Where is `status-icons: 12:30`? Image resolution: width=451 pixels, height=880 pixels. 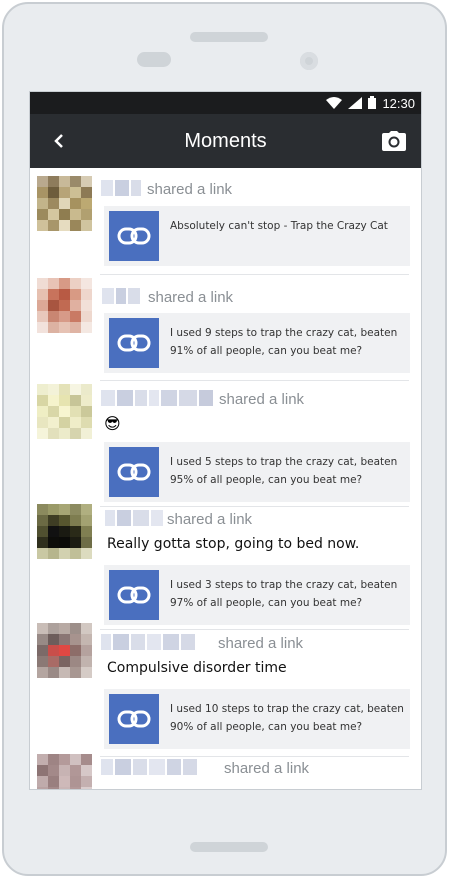
status-icons: 12:30 is located at coordinates (370, 103).